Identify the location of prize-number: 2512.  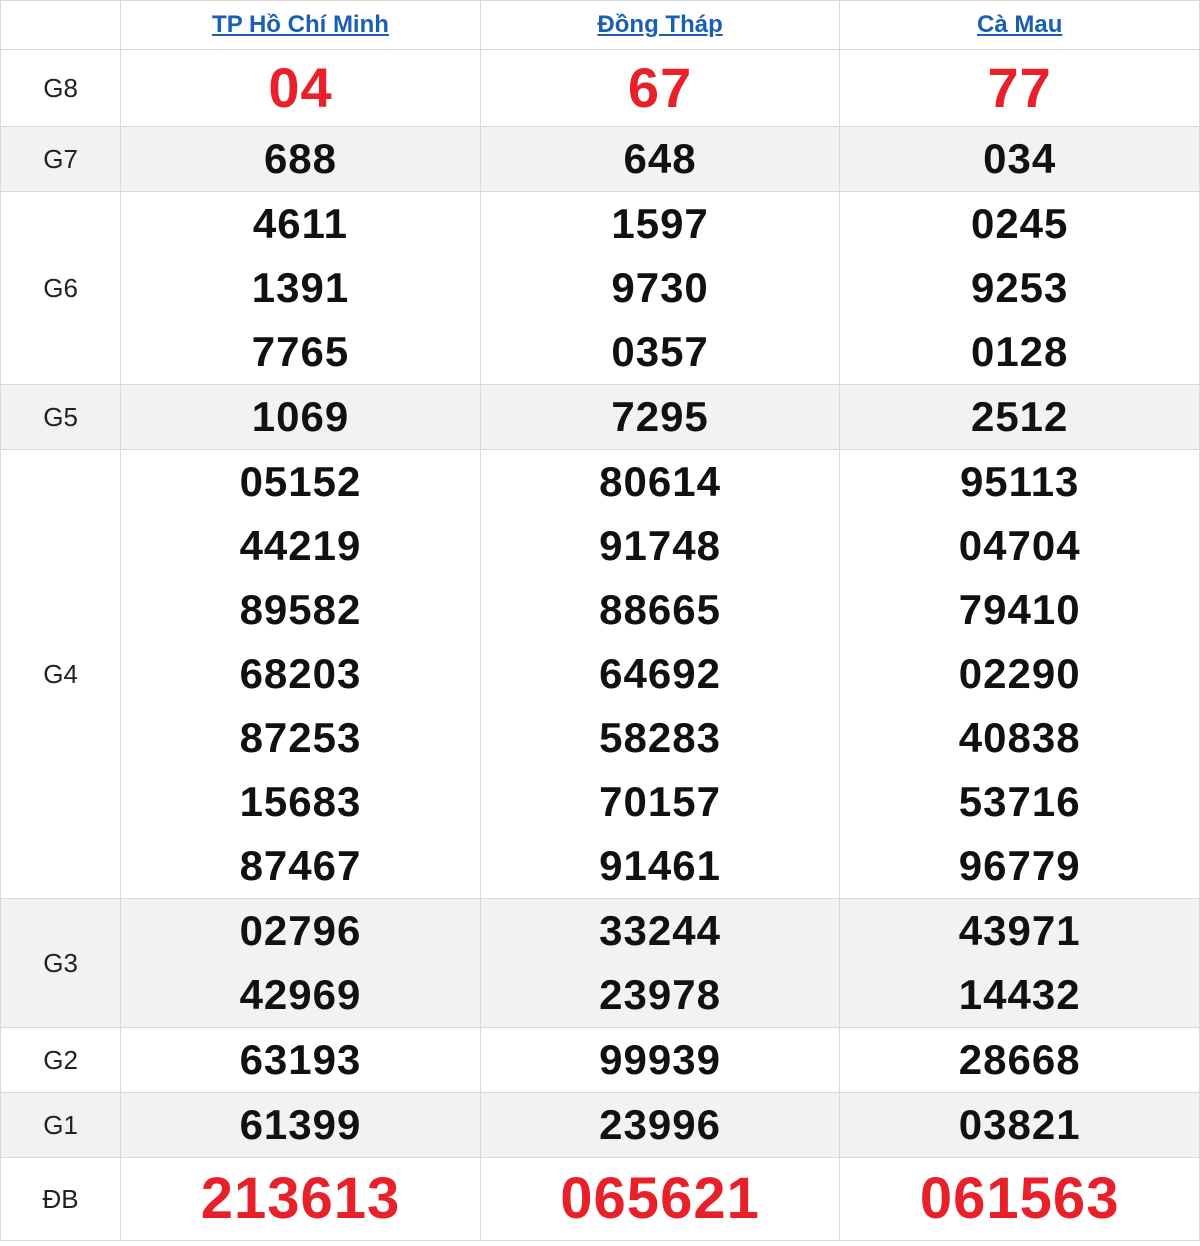
(1019, 416).